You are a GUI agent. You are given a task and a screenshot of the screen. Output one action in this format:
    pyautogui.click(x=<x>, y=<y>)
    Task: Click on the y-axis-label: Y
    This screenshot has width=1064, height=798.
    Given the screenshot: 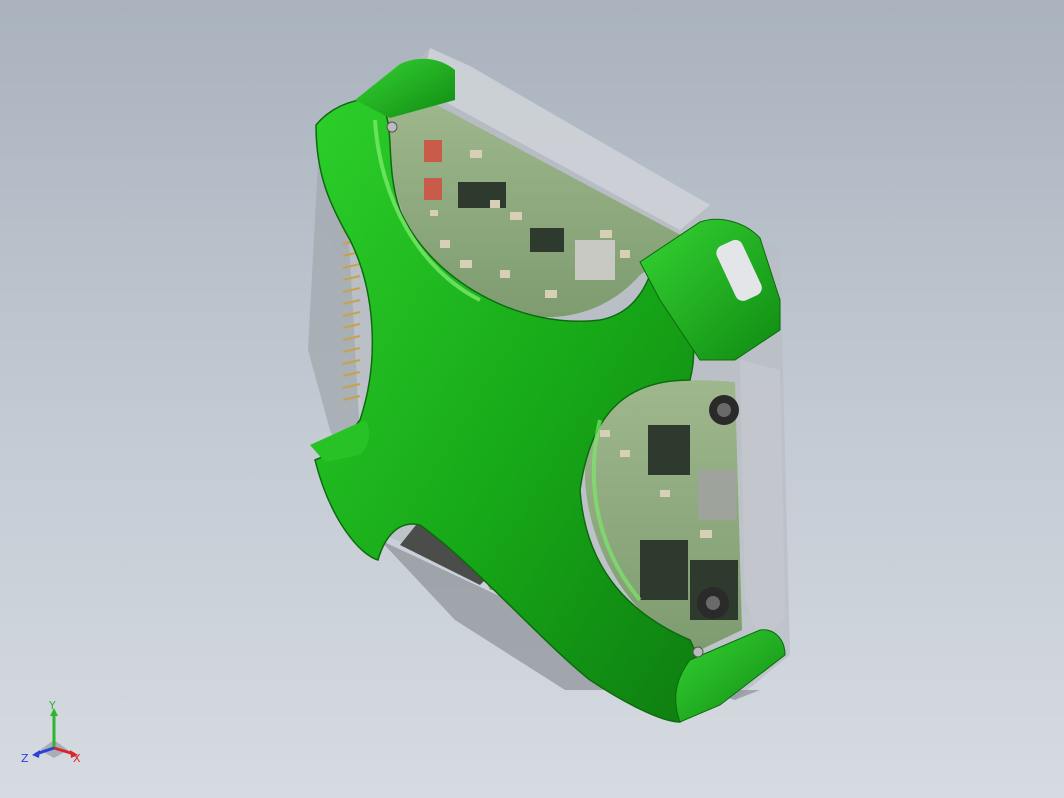 What is the action you would take?
    pyautogui.click(x=52, y=706)
    